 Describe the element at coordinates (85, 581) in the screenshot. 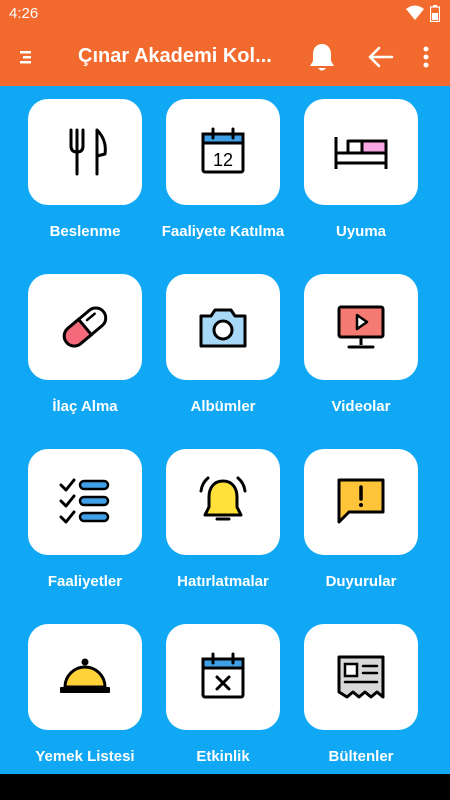

I see `tile-label: Faaliyetler` at that location.